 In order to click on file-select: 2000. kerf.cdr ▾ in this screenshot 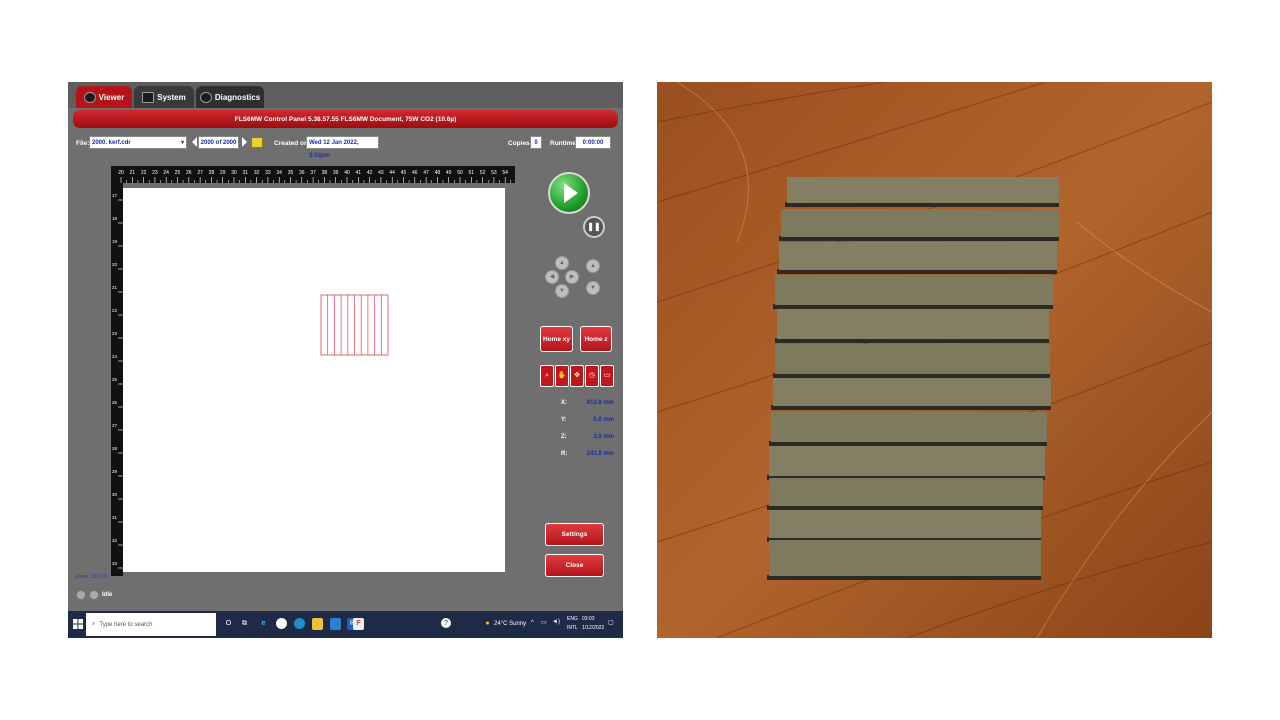, I will do `click(138, 142)`.